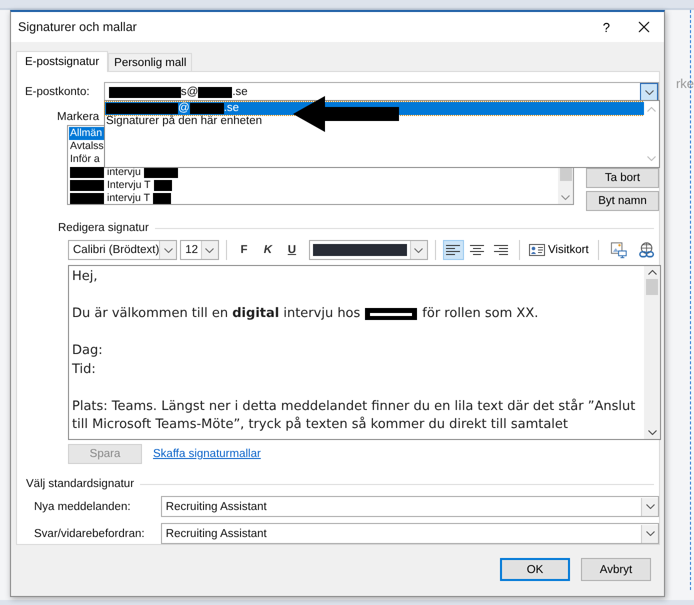 The image size is (694, 605). Describe the element at coordinates (240, 92) in the screenshot. I see `account-text: .se` at that location.